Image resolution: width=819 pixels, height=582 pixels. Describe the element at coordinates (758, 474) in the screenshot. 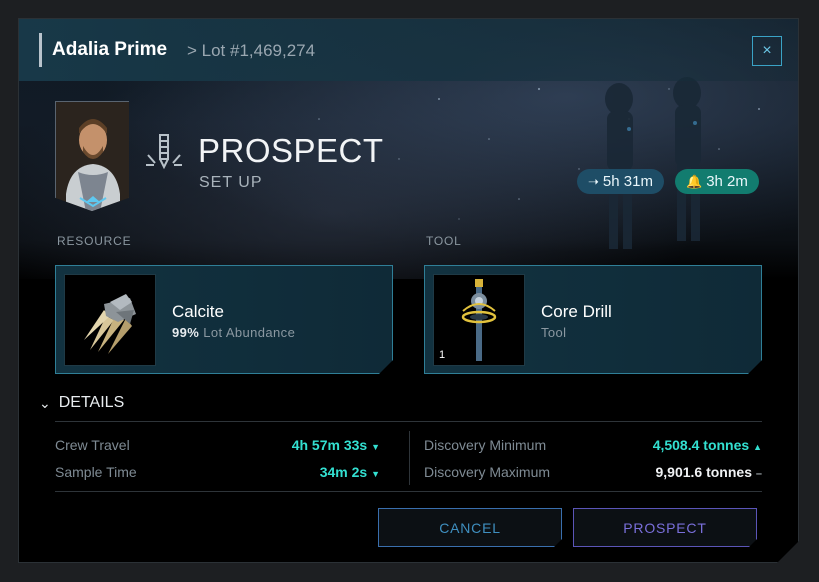

I see `dash-icon: –` at that location.